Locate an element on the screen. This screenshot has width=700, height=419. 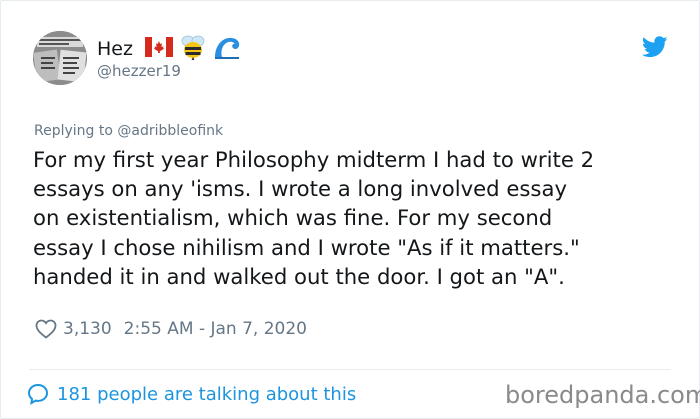
tweet-meta: 3,130 2:55 AM - Jan 7, 2020 is located at coordinates (171, 329).